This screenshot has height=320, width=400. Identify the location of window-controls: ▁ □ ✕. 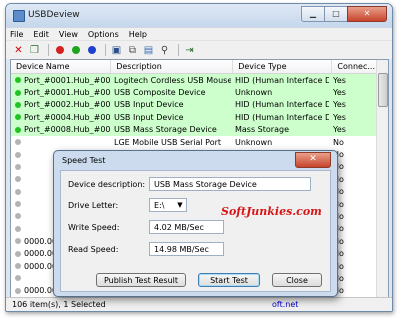
(344, 14).